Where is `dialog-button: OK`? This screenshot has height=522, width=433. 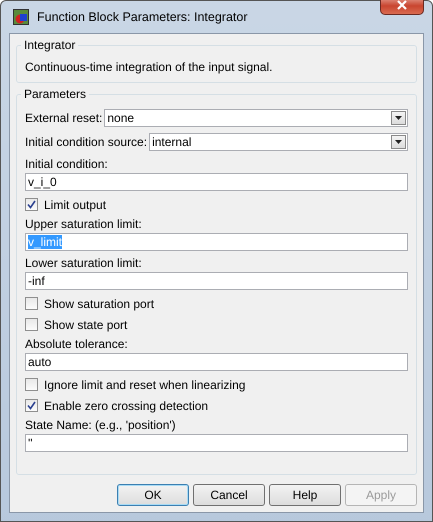
dialog-button: OK is located at coordinates (153, 495).